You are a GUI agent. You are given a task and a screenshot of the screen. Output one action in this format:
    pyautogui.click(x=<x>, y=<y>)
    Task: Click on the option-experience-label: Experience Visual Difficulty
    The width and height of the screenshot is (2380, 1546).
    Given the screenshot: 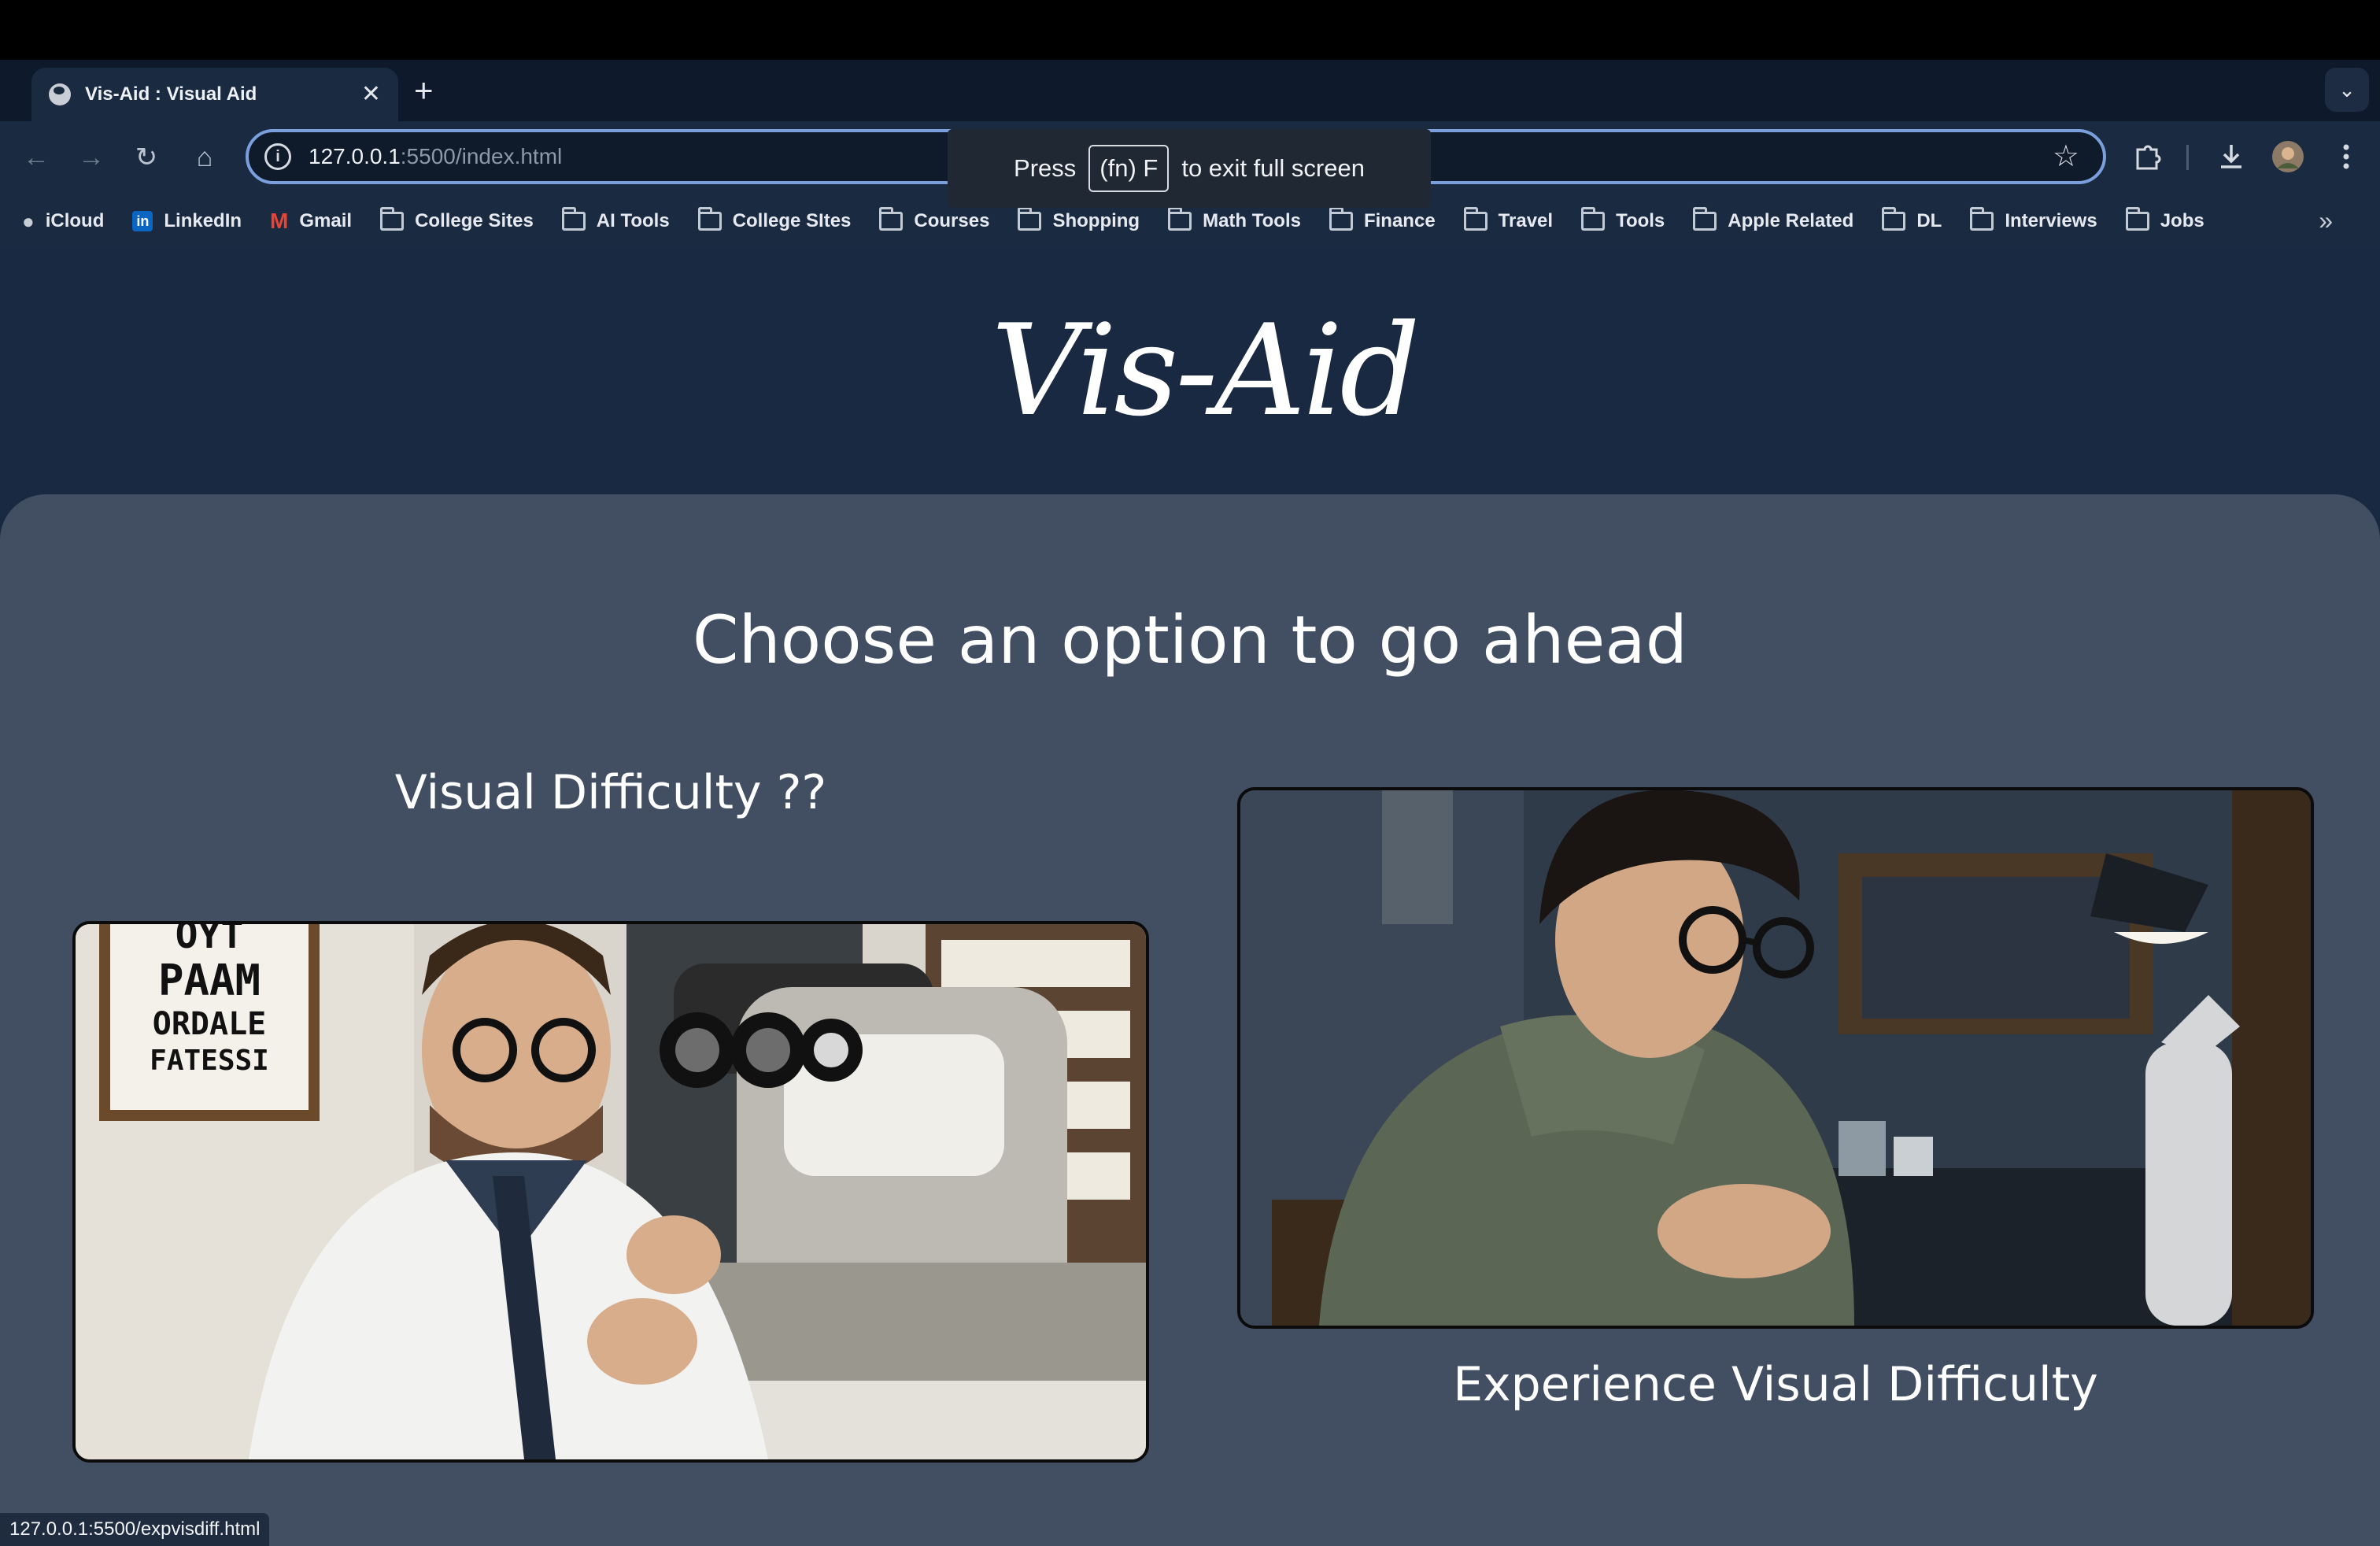 What is the action you would take?
    pyautogui.click(x=1776, y=1384)
    